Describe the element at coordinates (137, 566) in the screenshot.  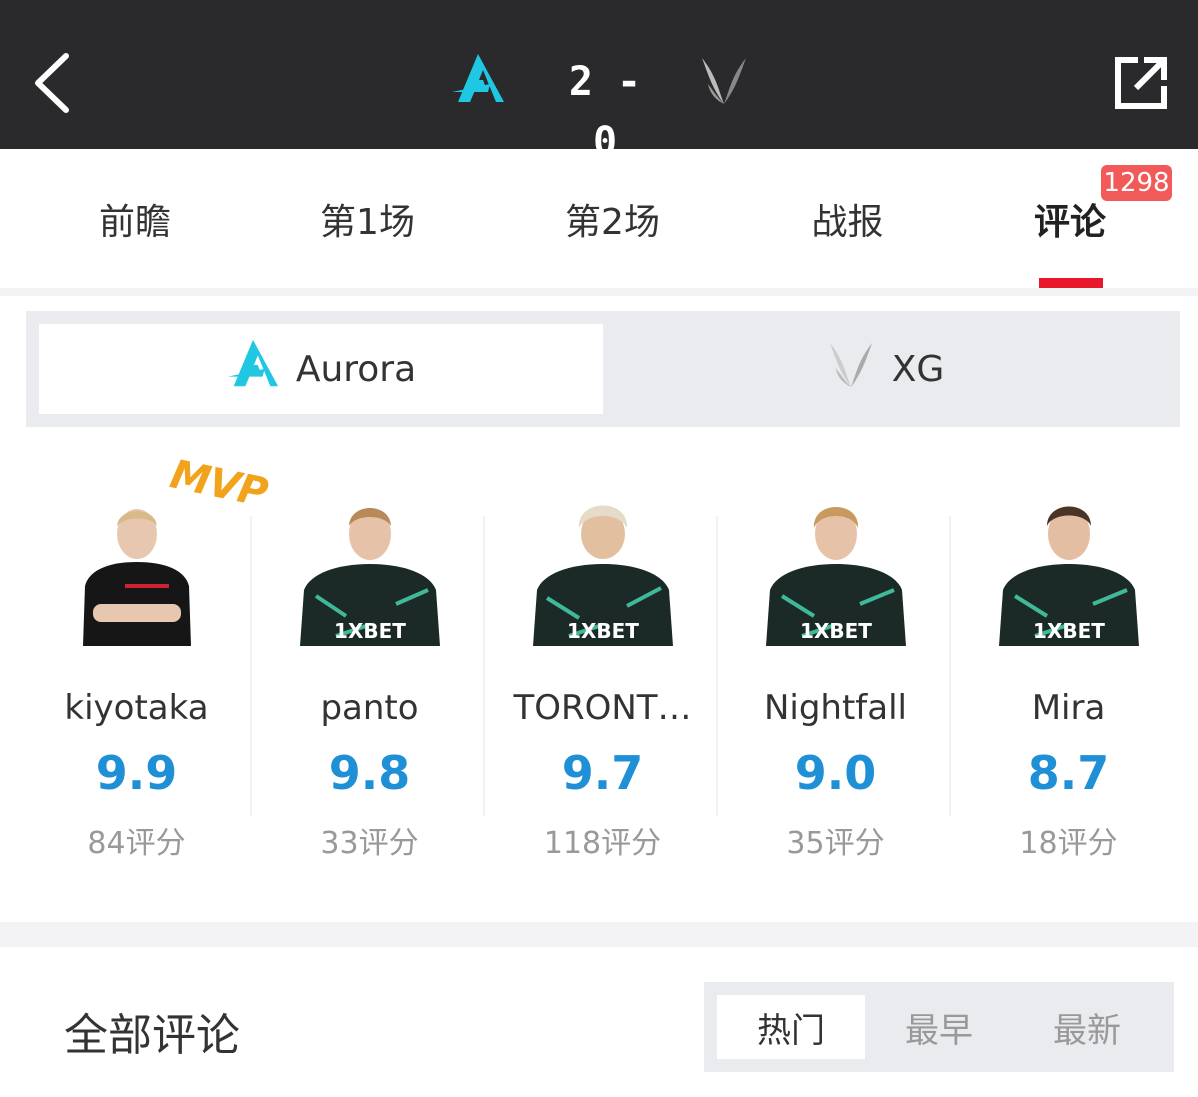
I see `player-photo` at that location.